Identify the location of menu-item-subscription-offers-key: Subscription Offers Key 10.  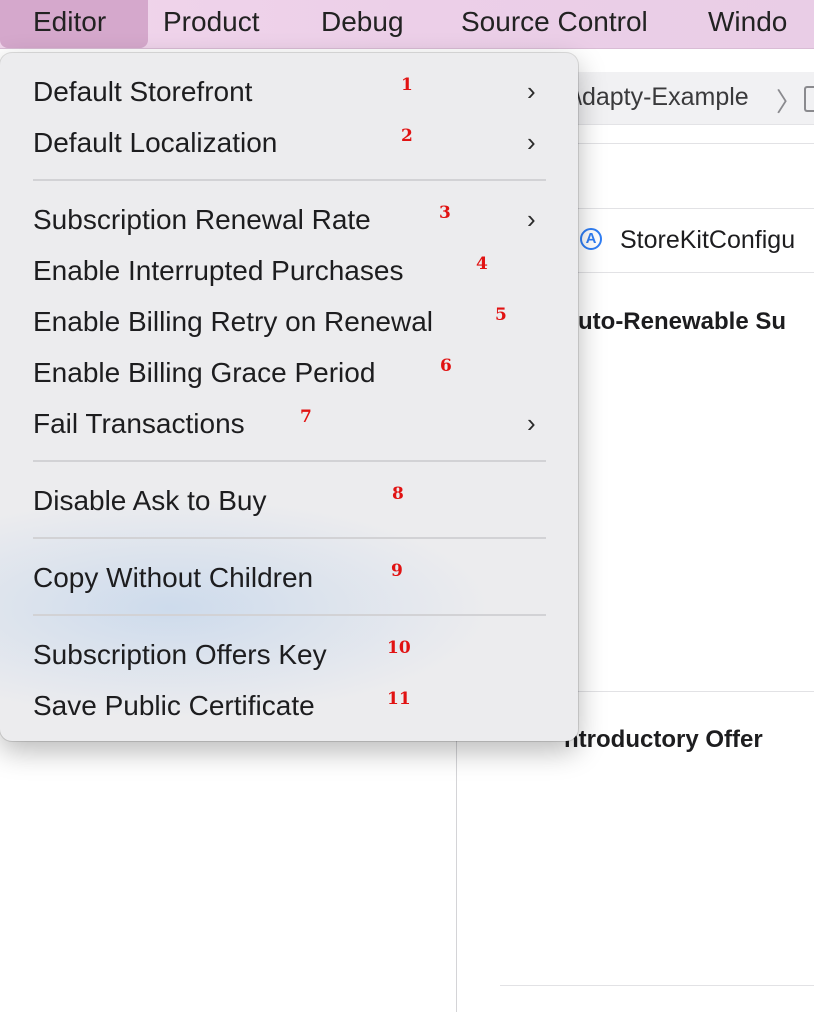
(289, 655).